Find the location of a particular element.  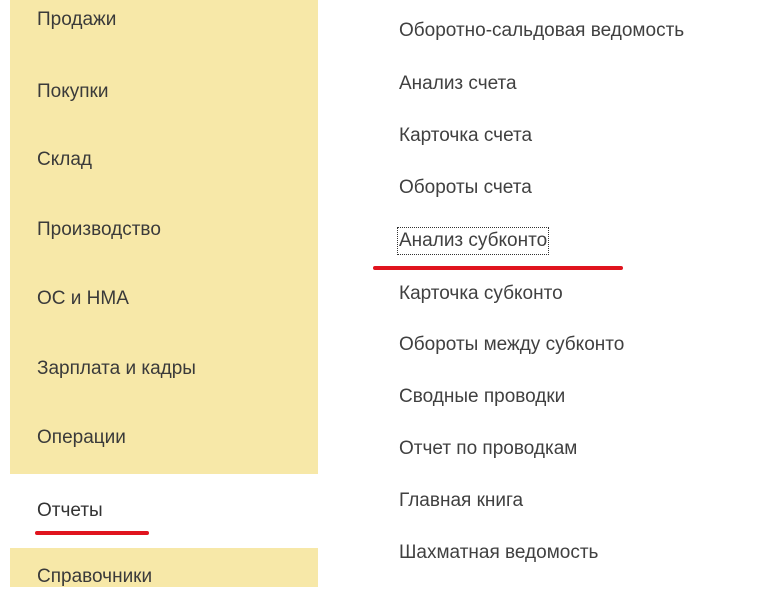

report-link-account-analysis: Анализ счета is located at coordinates (458, 84).